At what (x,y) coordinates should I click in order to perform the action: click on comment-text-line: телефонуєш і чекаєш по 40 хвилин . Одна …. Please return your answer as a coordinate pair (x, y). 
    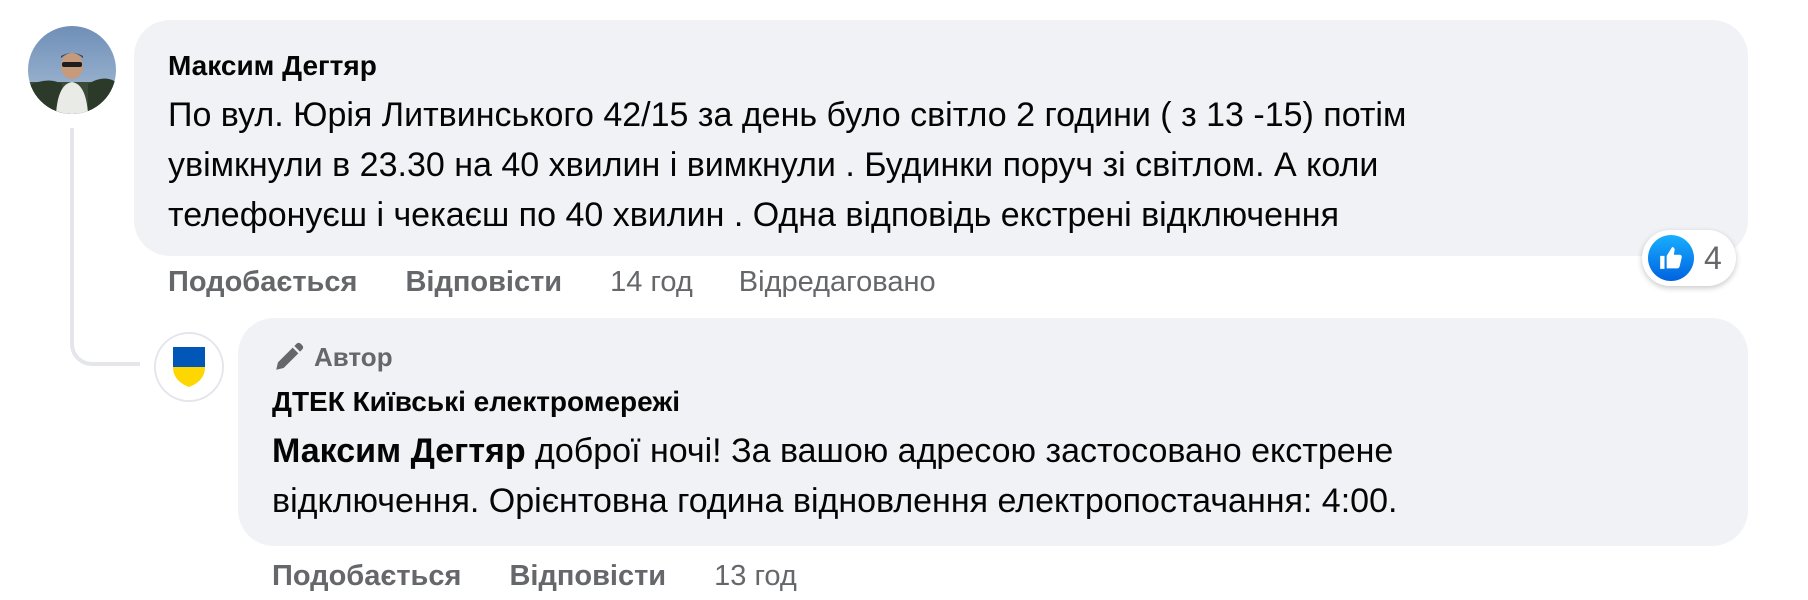
    Looking at the image, I should click on (753, 215).